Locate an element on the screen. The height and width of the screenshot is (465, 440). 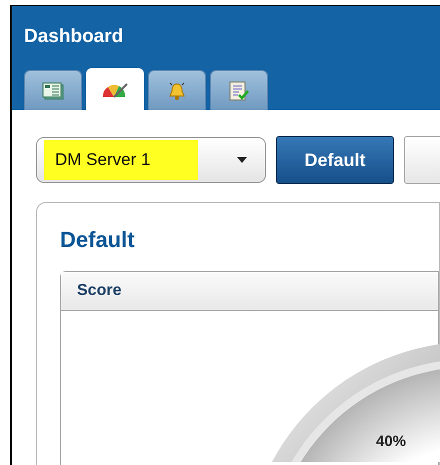
report-icon is located at coordinates (53, 91).